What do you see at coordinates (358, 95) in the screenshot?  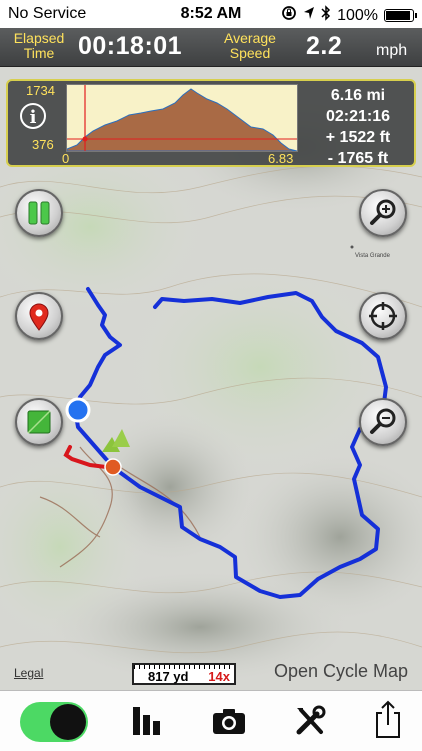 I see `distance-readout: 6.16 mi` at bounding box center [358, 95].